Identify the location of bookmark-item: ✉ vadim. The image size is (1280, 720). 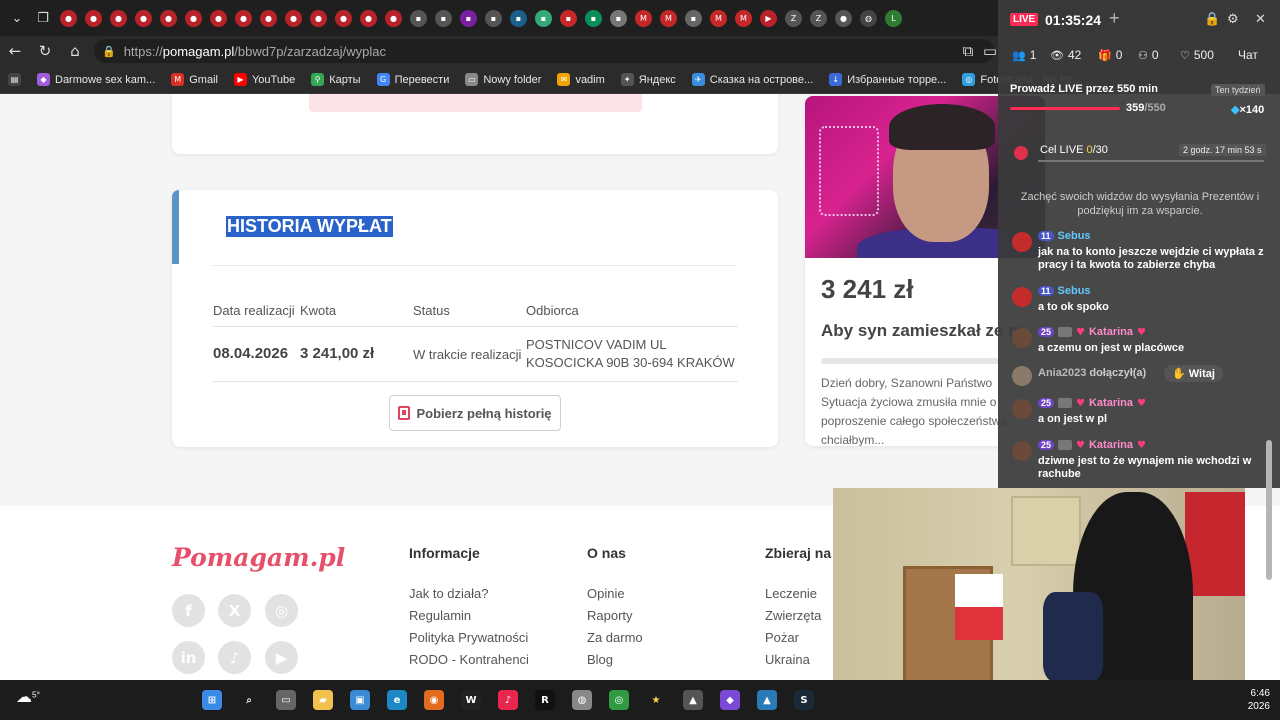
(581, 79).